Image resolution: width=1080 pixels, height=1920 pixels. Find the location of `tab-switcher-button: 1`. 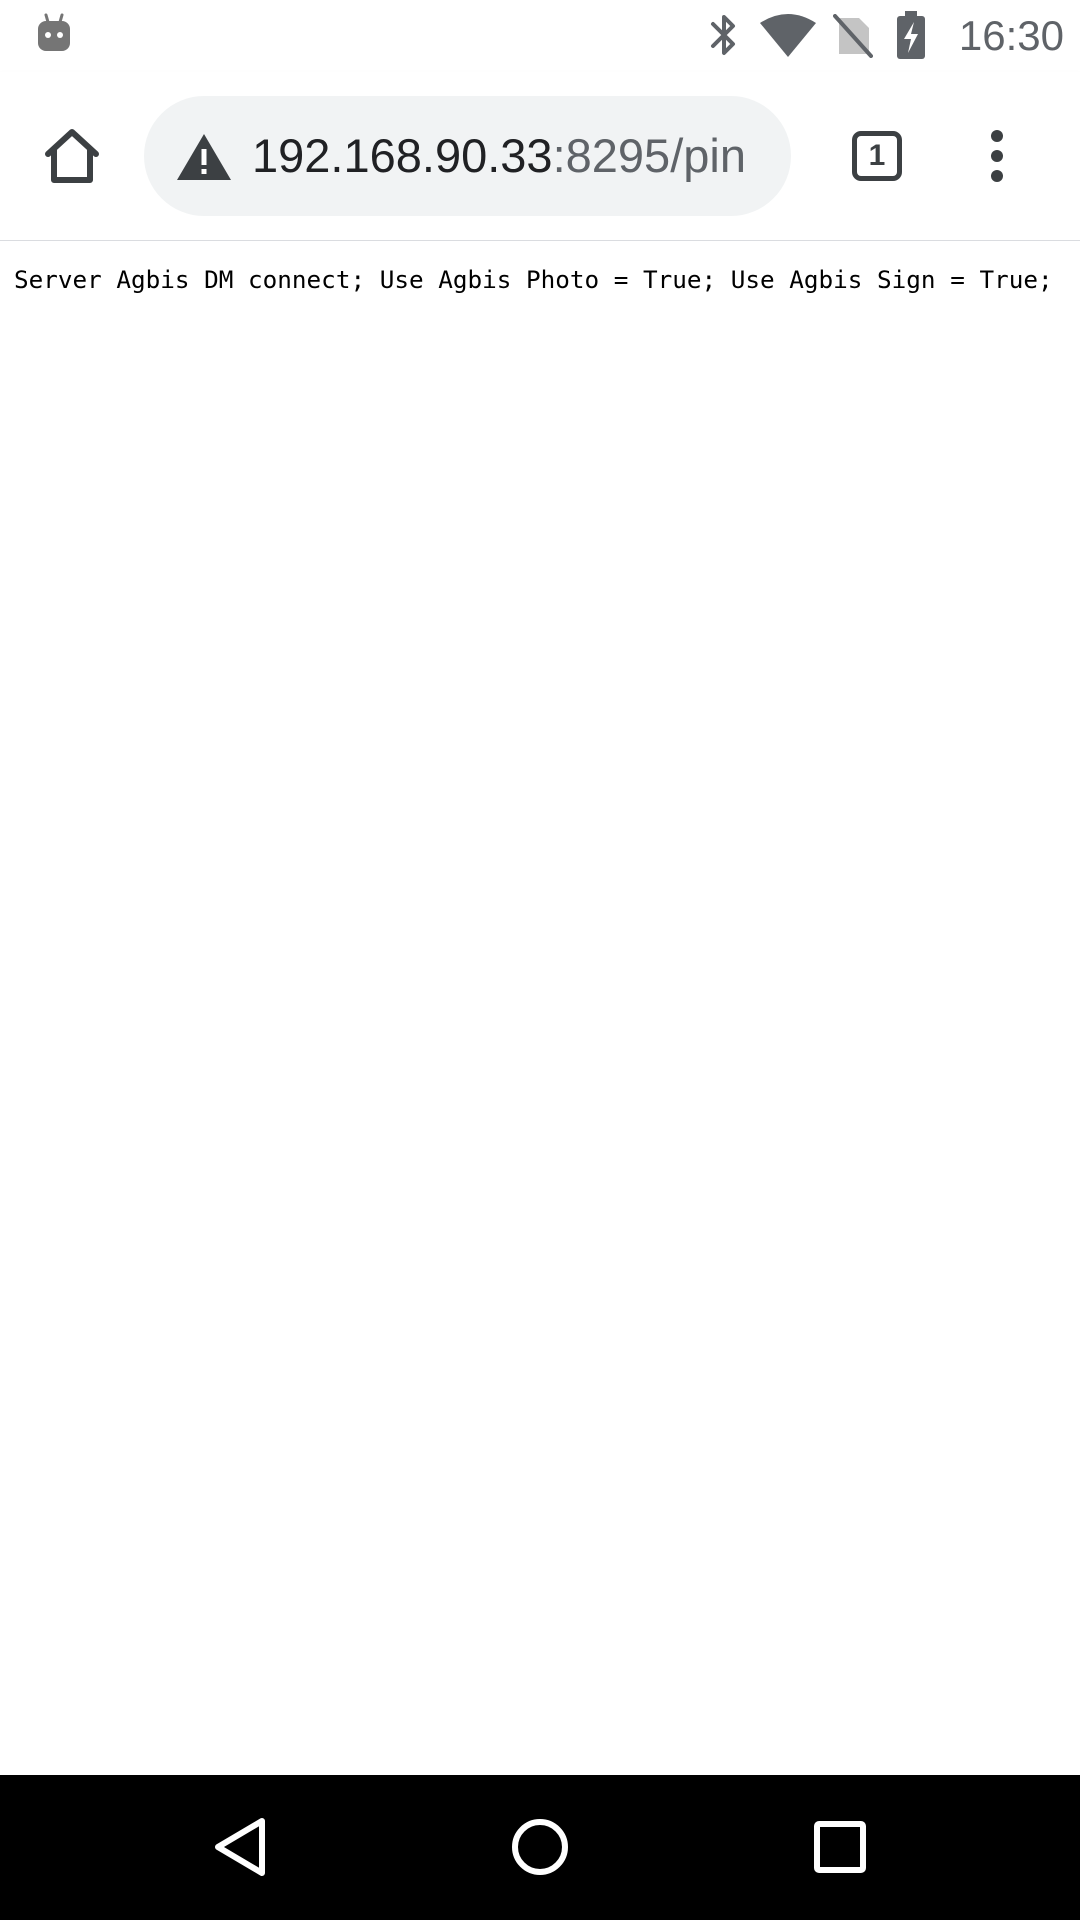

tab-switcher-button: 1 is located at coordinates (877, 156).